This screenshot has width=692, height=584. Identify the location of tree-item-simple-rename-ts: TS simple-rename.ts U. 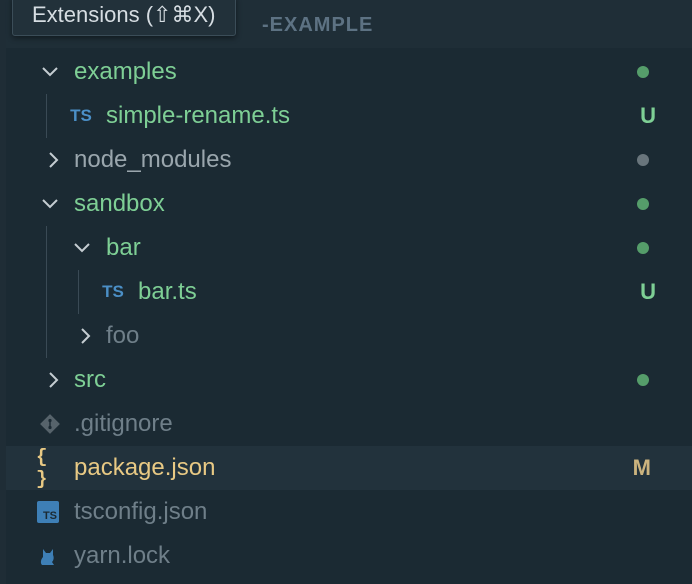
(349, 116).